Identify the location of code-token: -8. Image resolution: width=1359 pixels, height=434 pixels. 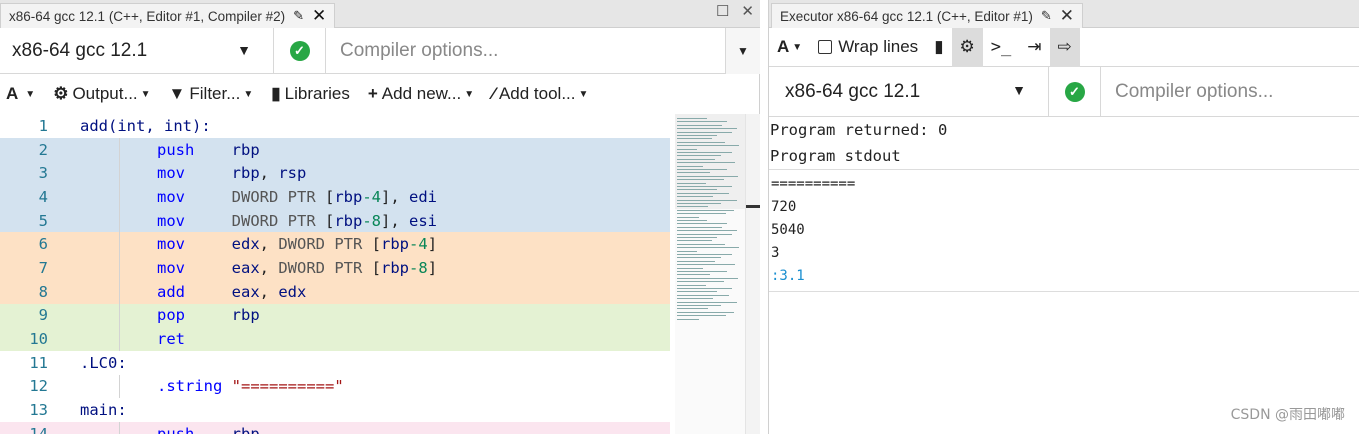
(418, 267).